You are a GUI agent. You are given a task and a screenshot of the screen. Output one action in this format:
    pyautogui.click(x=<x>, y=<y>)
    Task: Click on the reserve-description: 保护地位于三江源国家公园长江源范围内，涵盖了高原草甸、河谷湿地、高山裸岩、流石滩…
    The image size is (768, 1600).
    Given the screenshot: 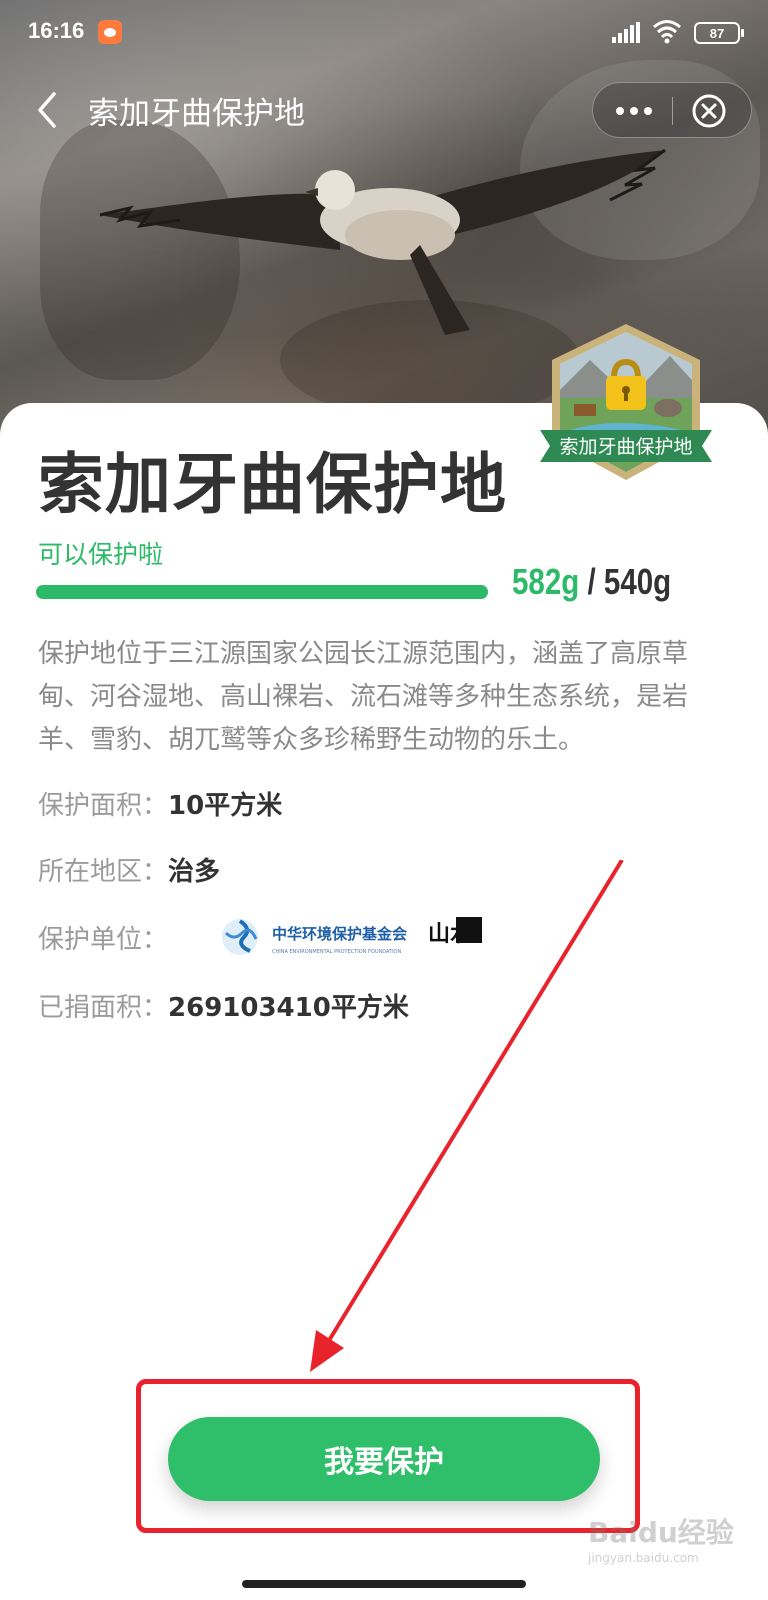 What is the action you would take?
    pyautogui.click(x=363, y=697)
    